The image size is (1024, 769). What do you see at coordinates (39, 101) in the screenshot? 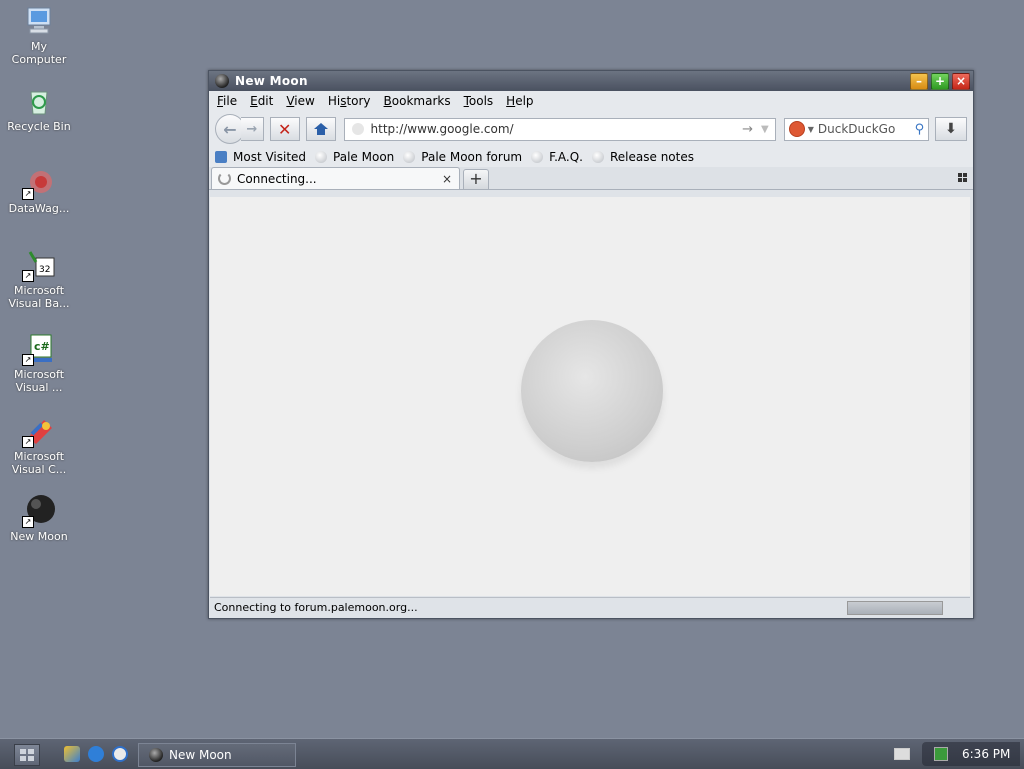
I see `recycle-bin-icon` at bounding box center [39, 101].